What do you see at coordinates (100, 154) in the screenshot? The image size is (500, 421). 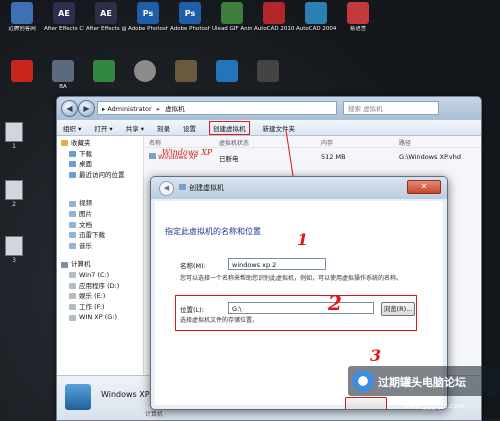 I see `nav-favorite-item: 下载` at bounding box center [100, 154].